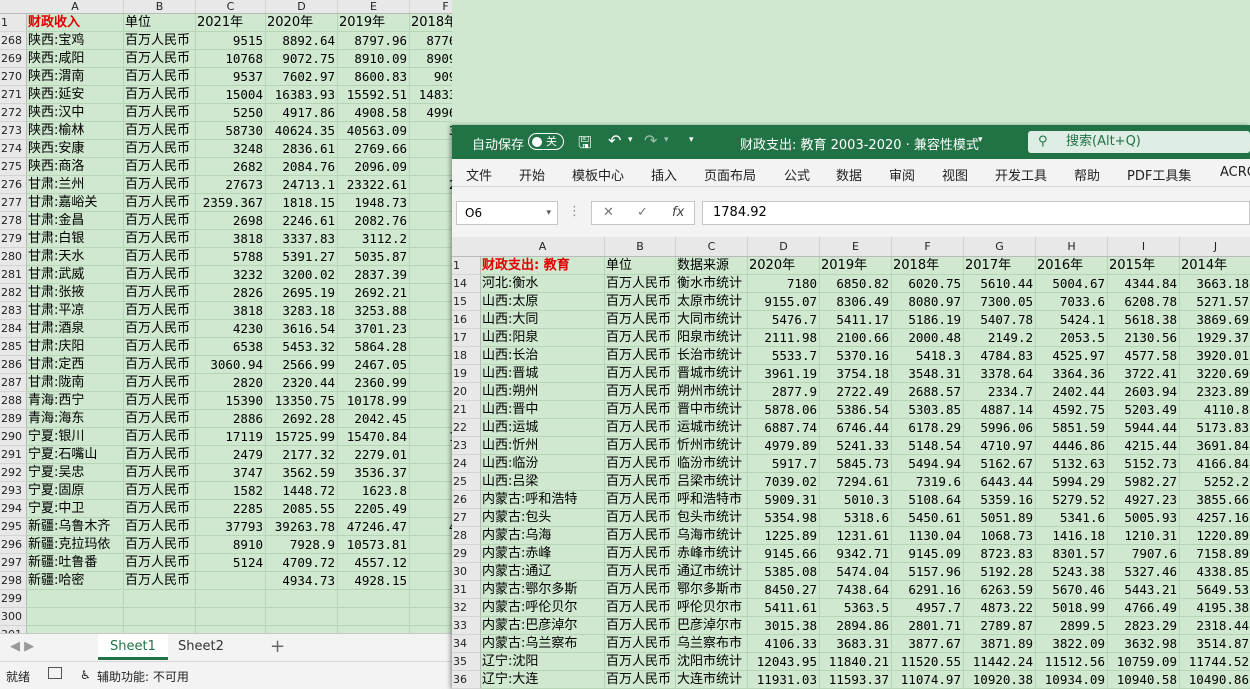  Describe the element at coordinates (431, 545) in the screenshot. I see `cell: 100` at that location.